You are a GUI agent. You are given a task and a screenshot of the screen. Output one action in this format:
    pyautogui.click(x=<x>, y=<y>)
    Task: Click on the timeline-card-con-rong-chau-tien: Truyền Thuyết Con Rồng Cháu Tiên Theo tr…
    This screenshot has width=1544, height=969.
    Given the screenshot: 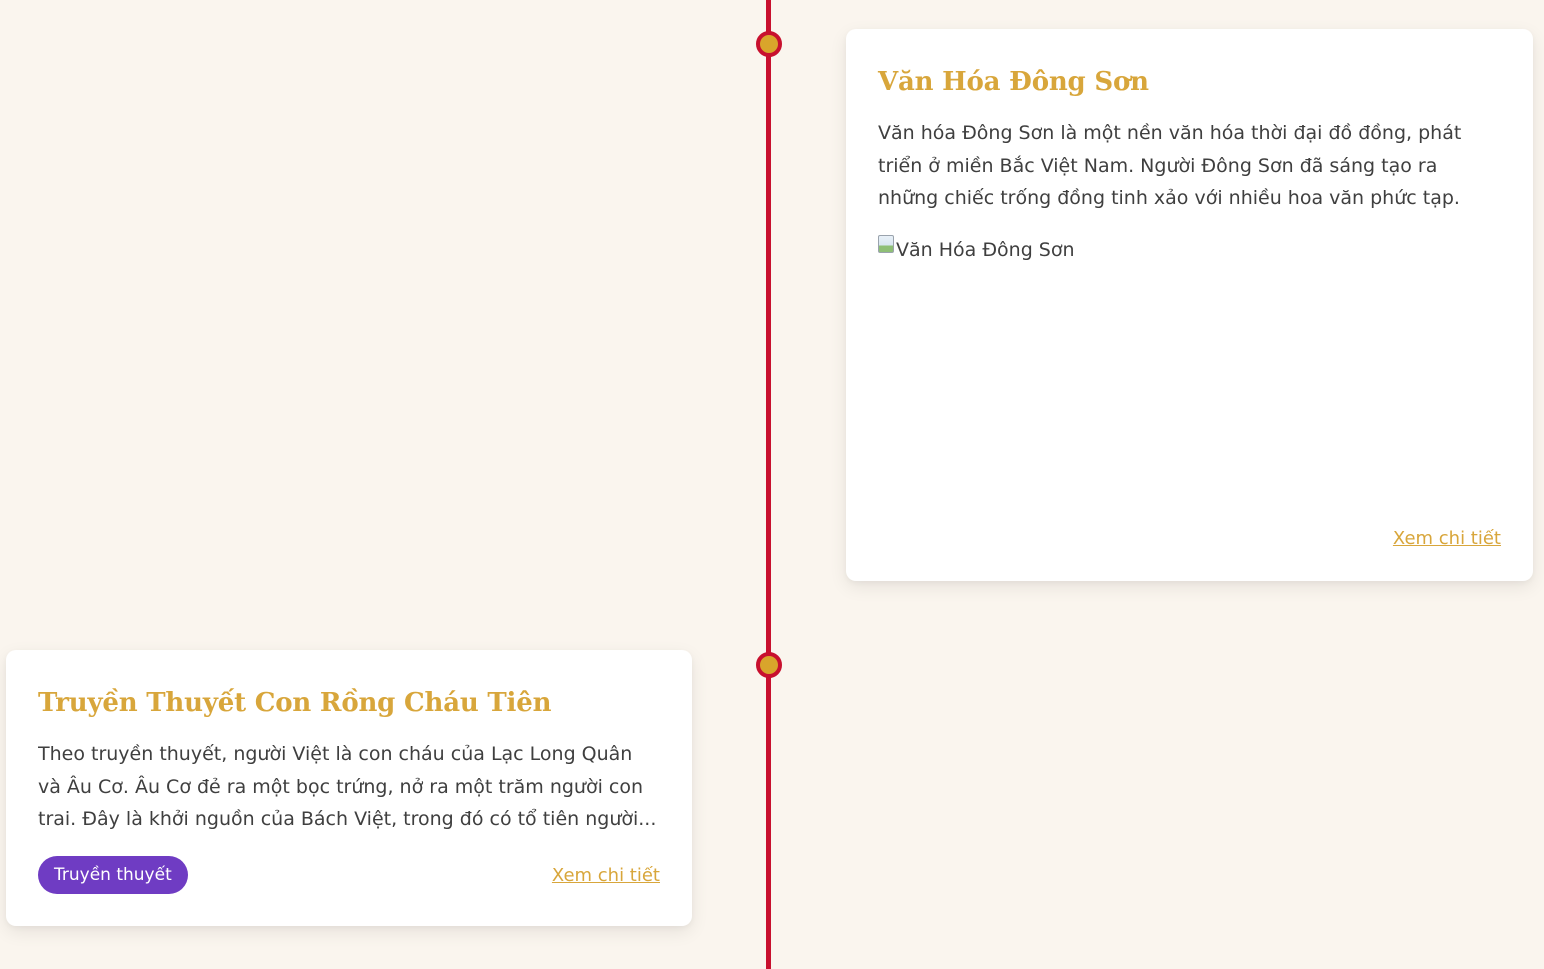 What is the action you would take?
    pyautogui.click(x=349, y=788)
    